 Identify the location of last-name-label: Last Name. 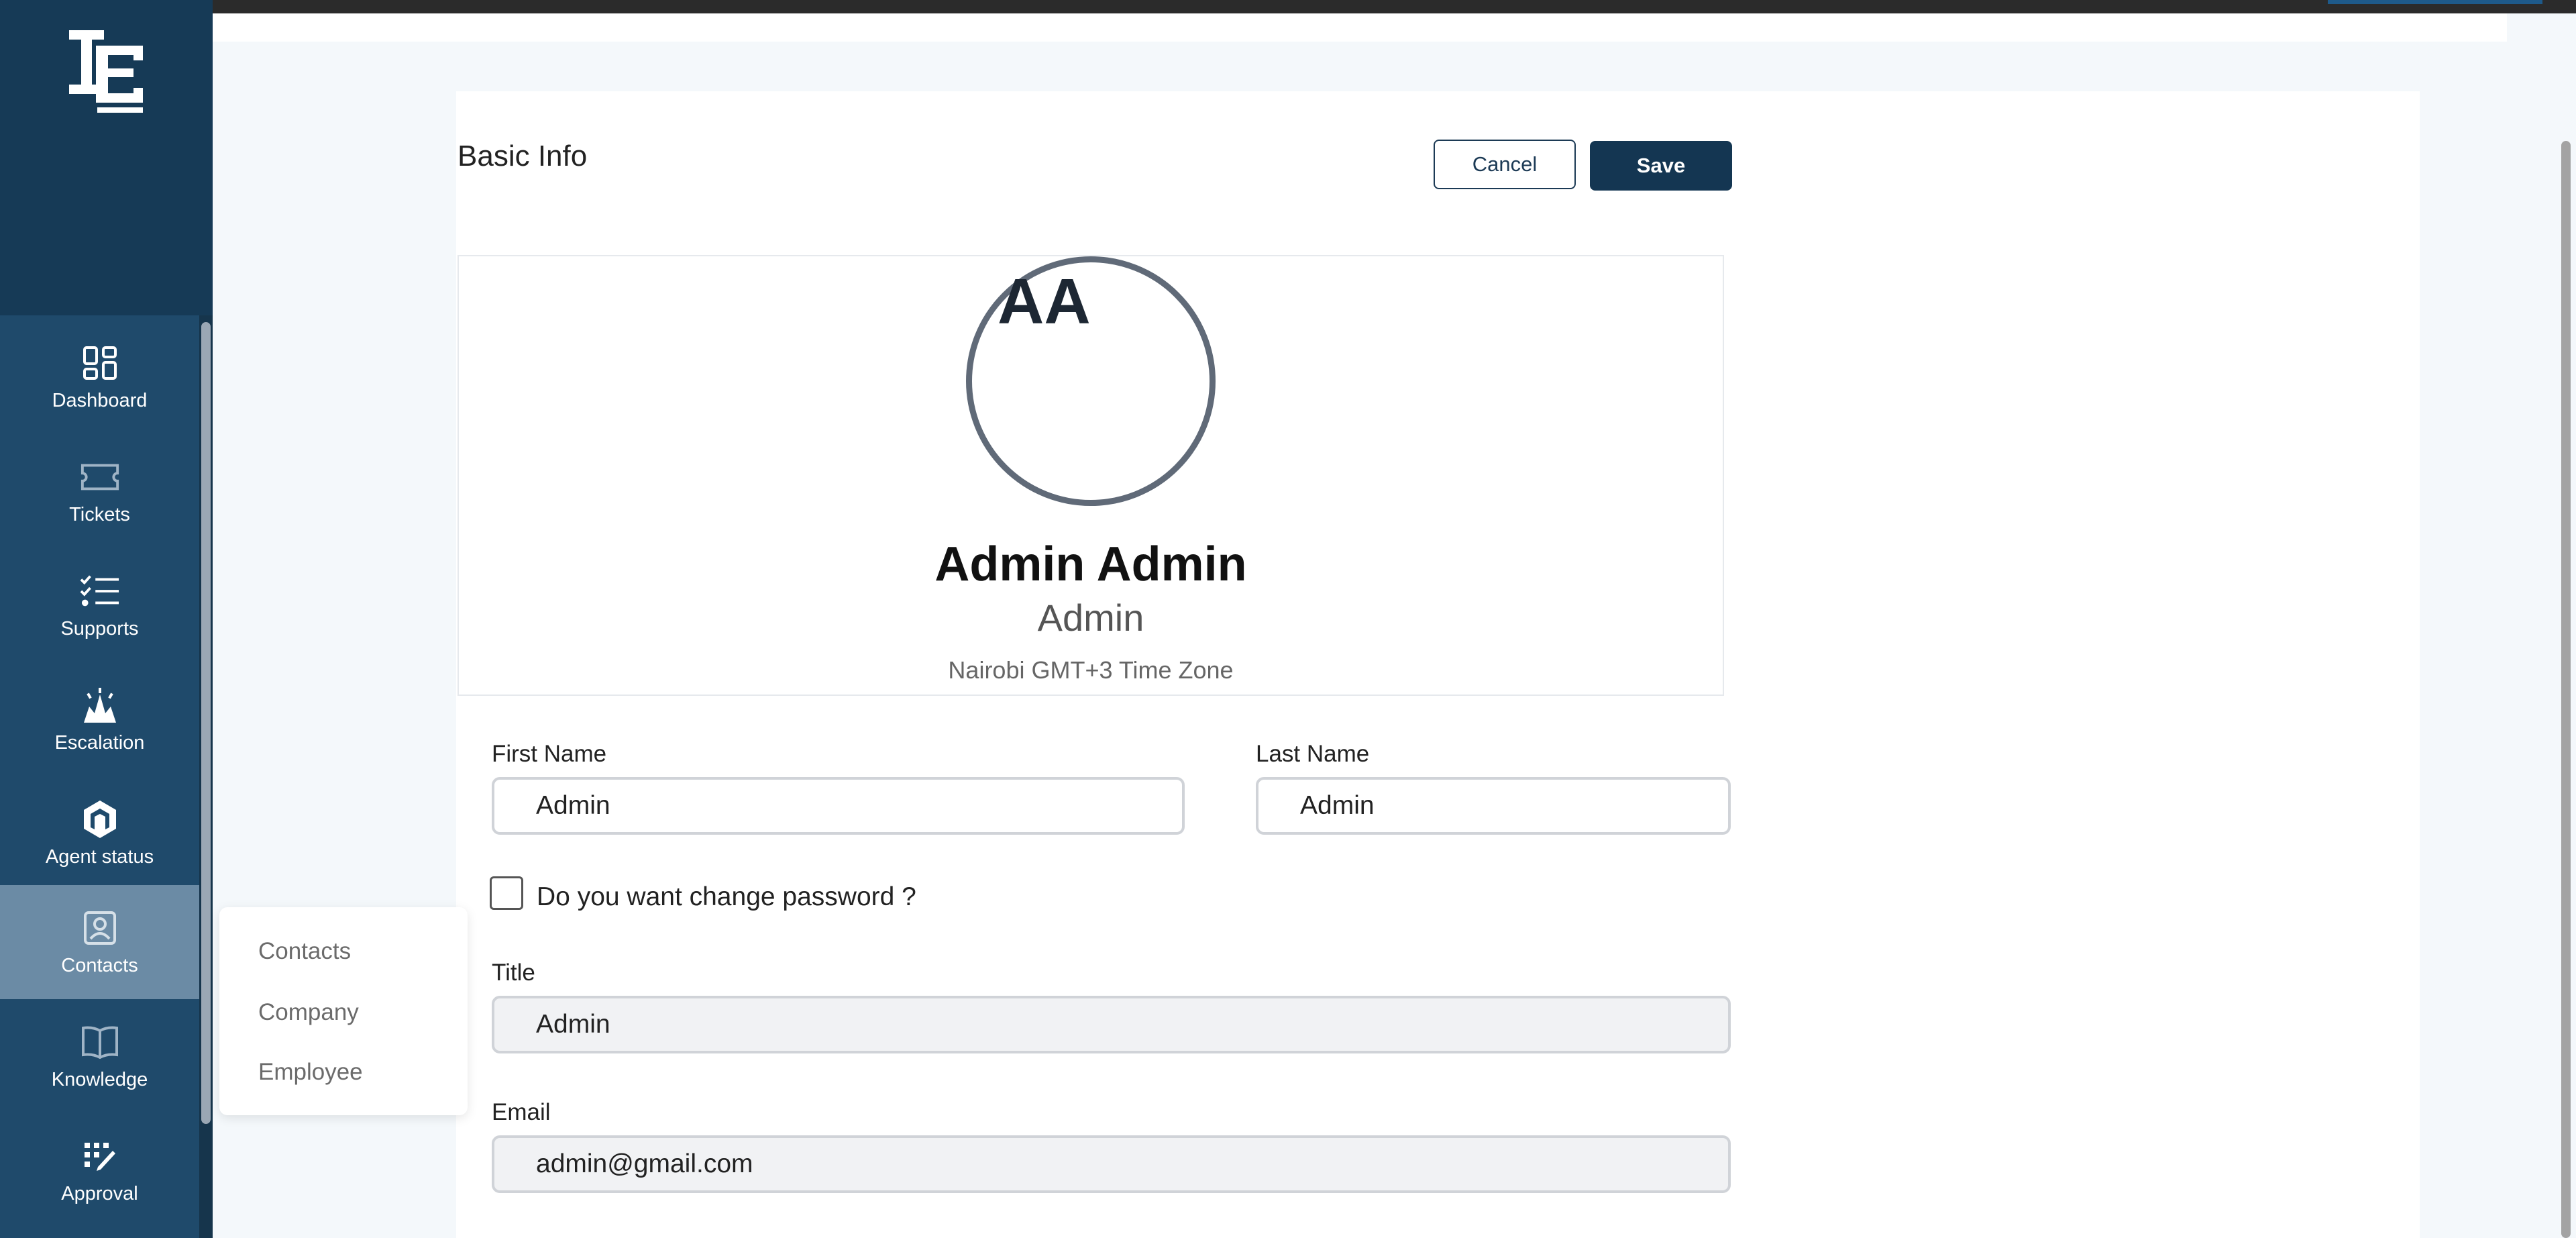
(1313, 754).